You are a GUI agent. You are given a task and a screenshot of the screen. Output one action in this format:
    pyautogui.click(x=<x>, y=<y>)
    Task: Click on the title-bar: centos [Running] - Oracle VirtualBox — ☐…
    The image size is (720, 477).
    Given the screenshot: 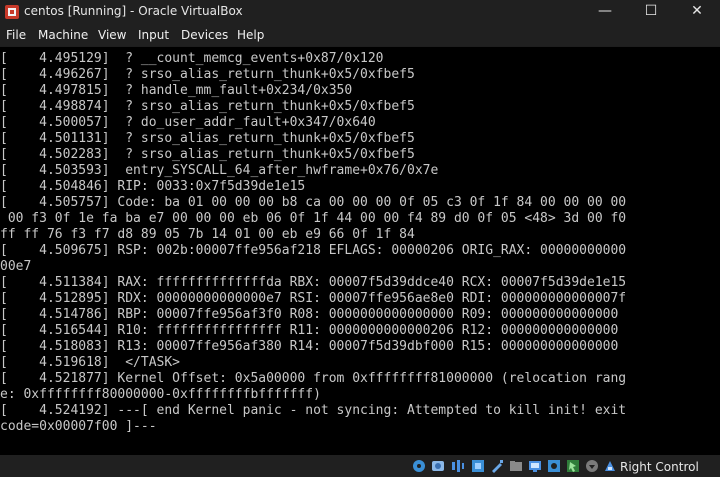 What is the action you would take?
    pyautogui.click(x=360, y=12)
    